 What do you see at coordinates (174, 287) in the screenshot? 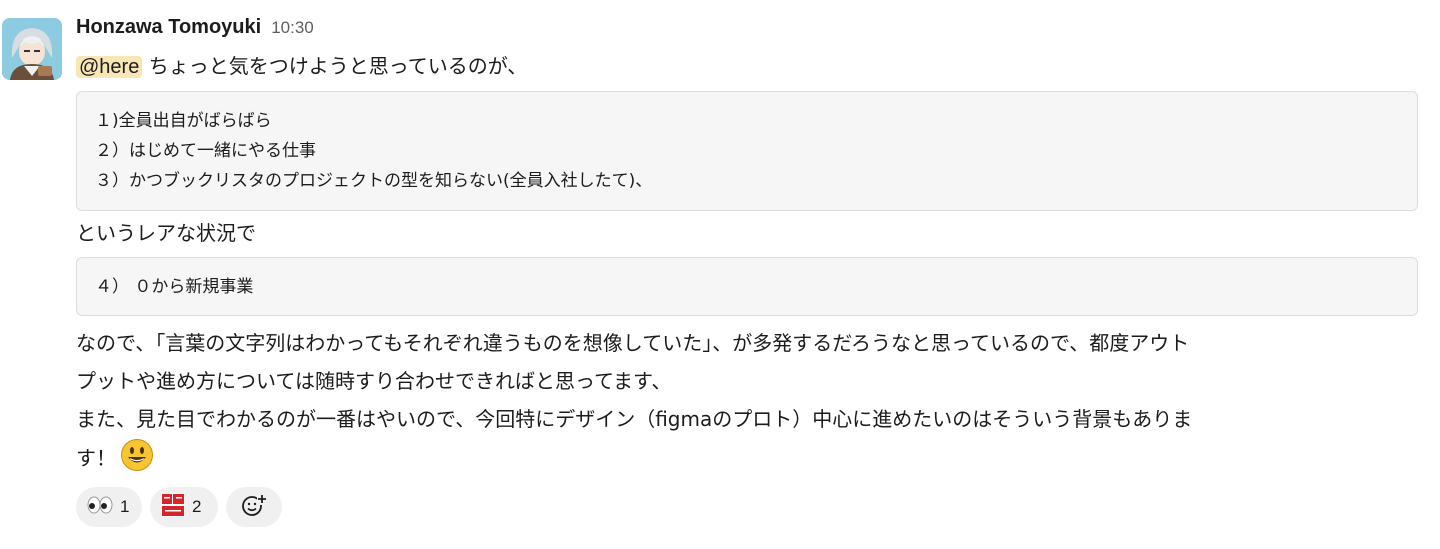
I see `code-line: ４） ０から新規事業` at bounding box center [174, 287].